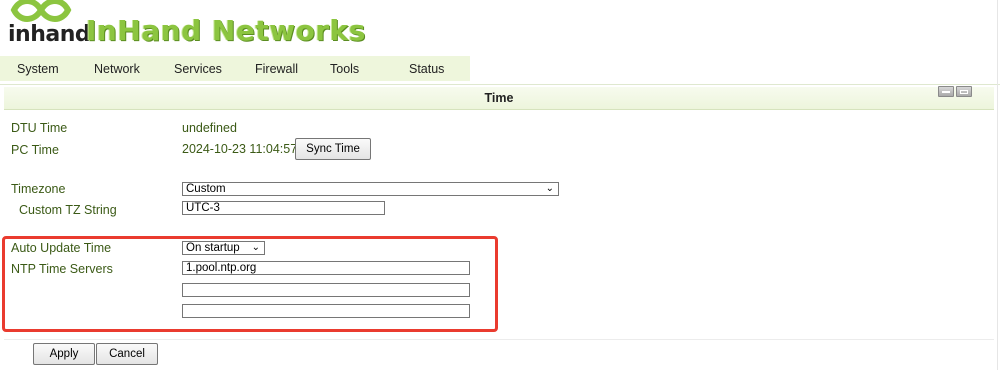 This screenshot has height=370, width=1000. I want to click on brand-name: InHand Networks, so click(226, 30).